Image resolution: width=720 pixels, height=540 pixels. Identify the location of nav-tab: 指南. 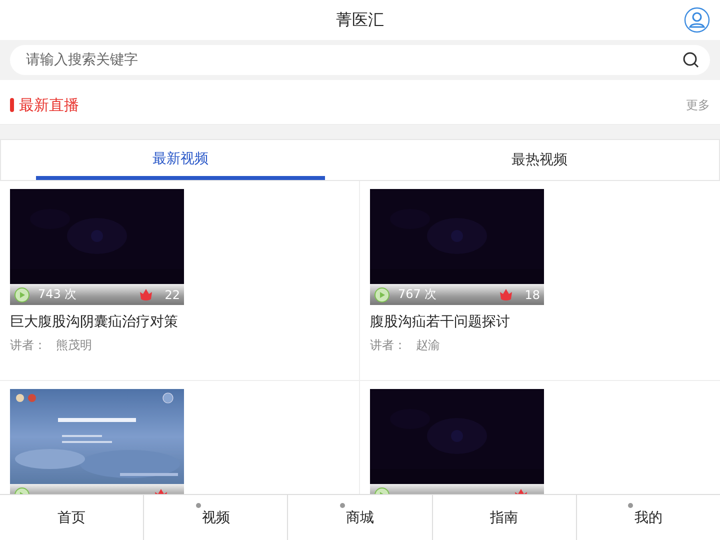
(504, 517).